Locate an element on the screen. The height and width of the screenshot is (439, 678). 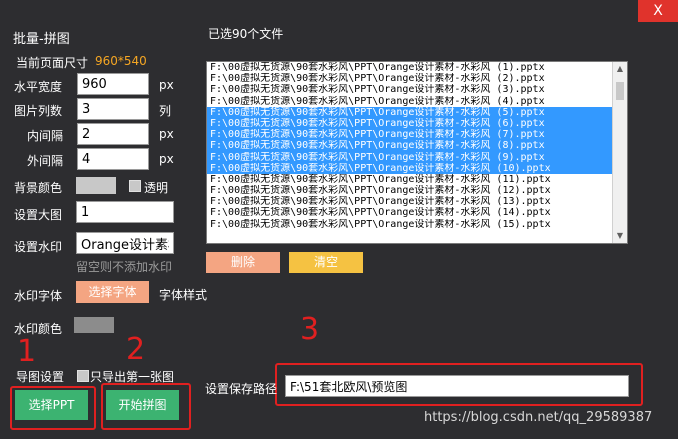
window-title: 批量-拼图 is located at coordinates (41, 39).